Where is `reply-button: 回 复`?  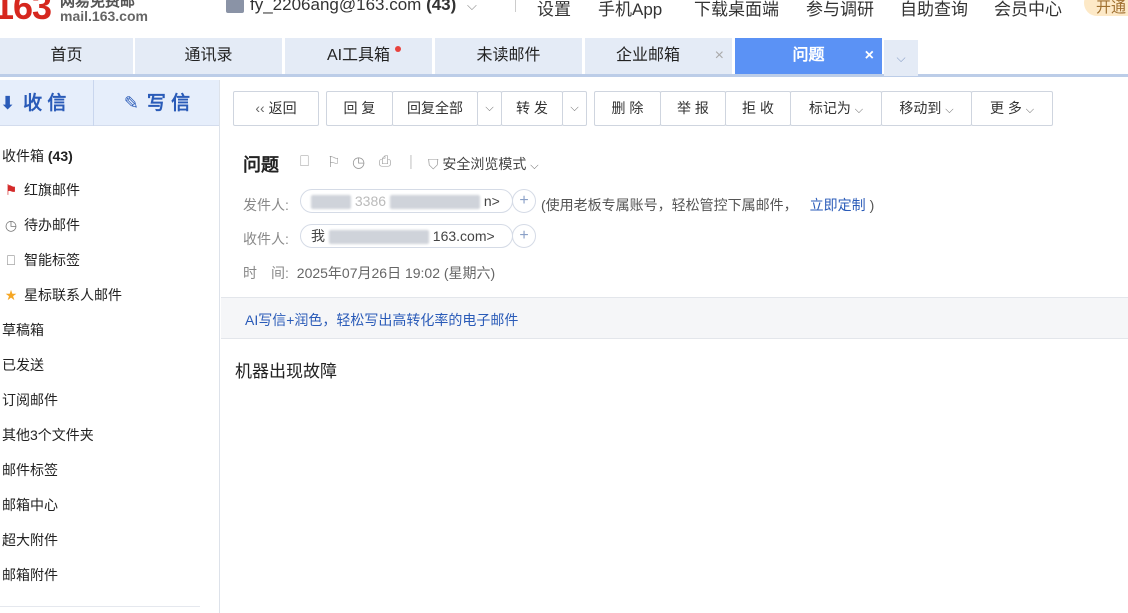
reply-button: 回 复 is located at coordinates (359, 108).